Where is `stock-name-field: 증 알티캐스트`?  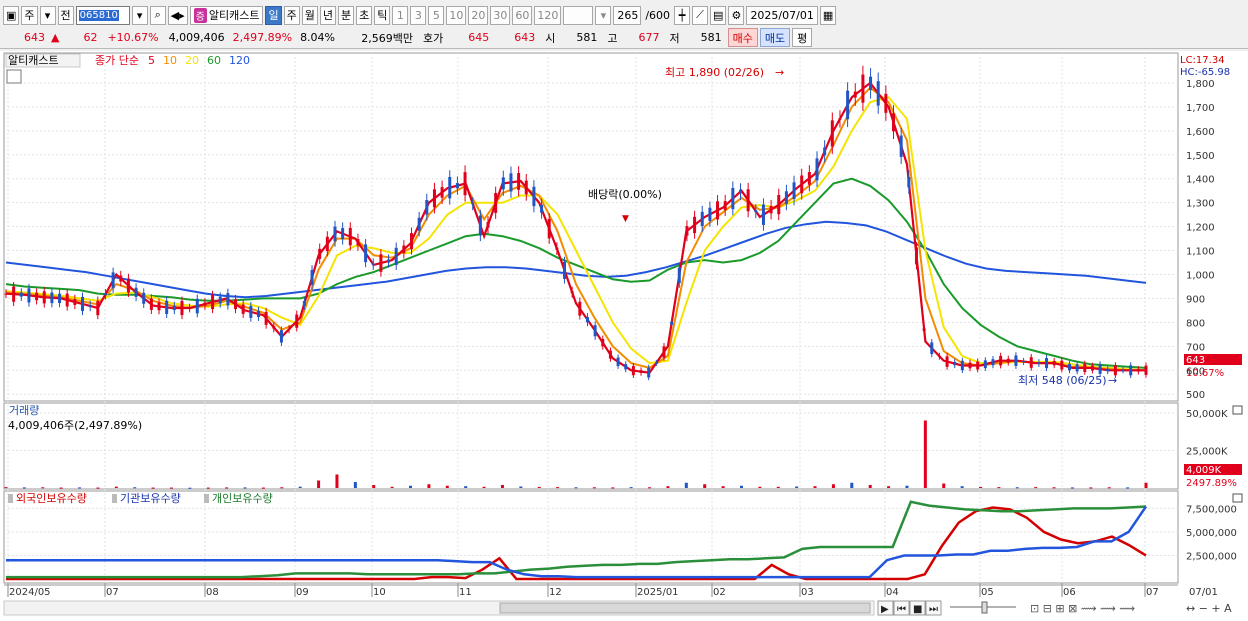
stock-name-field: 증 알티캐스트 is located at coordinates (226, 15).